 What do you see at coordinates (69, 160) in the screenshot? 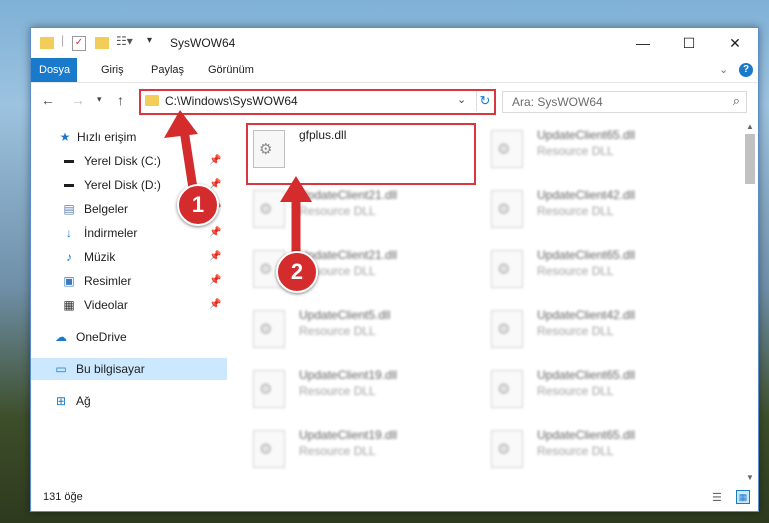
I see `drive-icon: ▬` at bounding box center [69, 160].